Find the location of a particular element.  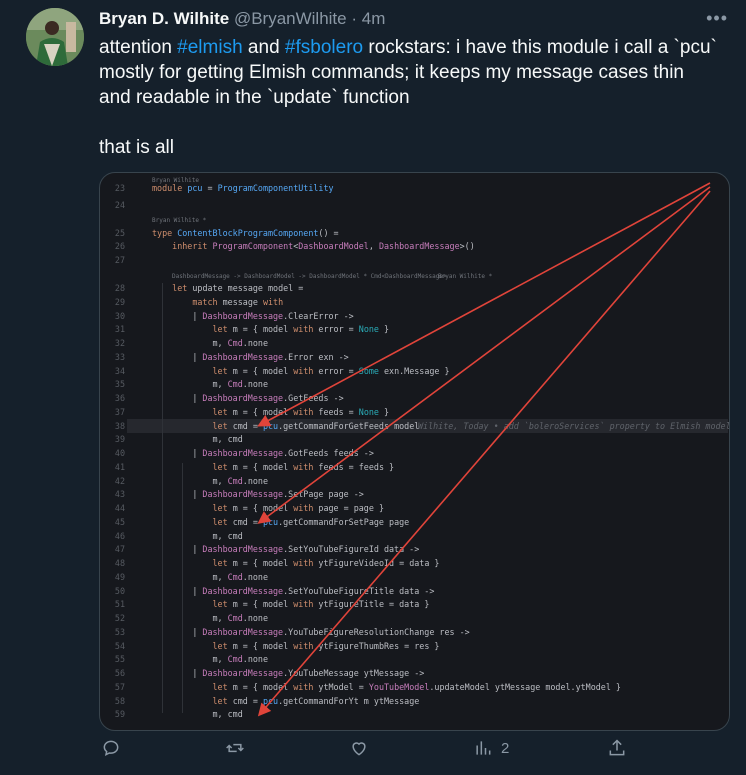

hashtag-fsbolero: #fsbolero is located at coordinates (324, 47).